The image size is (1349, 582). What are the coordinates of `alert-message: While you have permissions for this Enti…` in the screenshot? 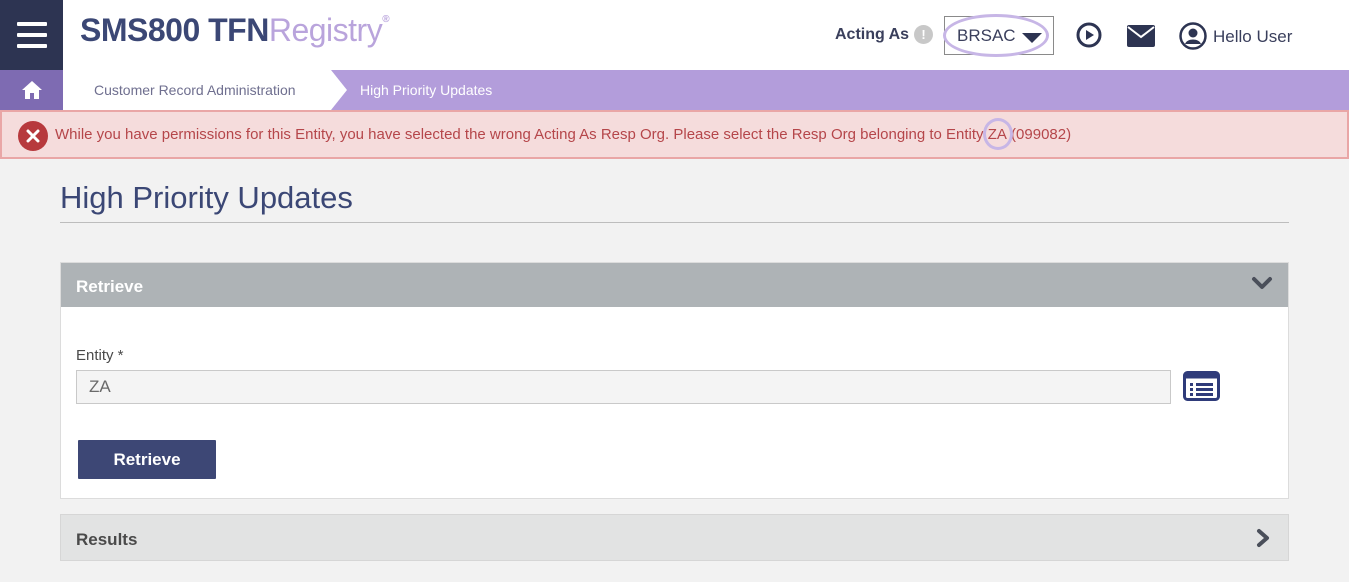 It's located at (563, 134).